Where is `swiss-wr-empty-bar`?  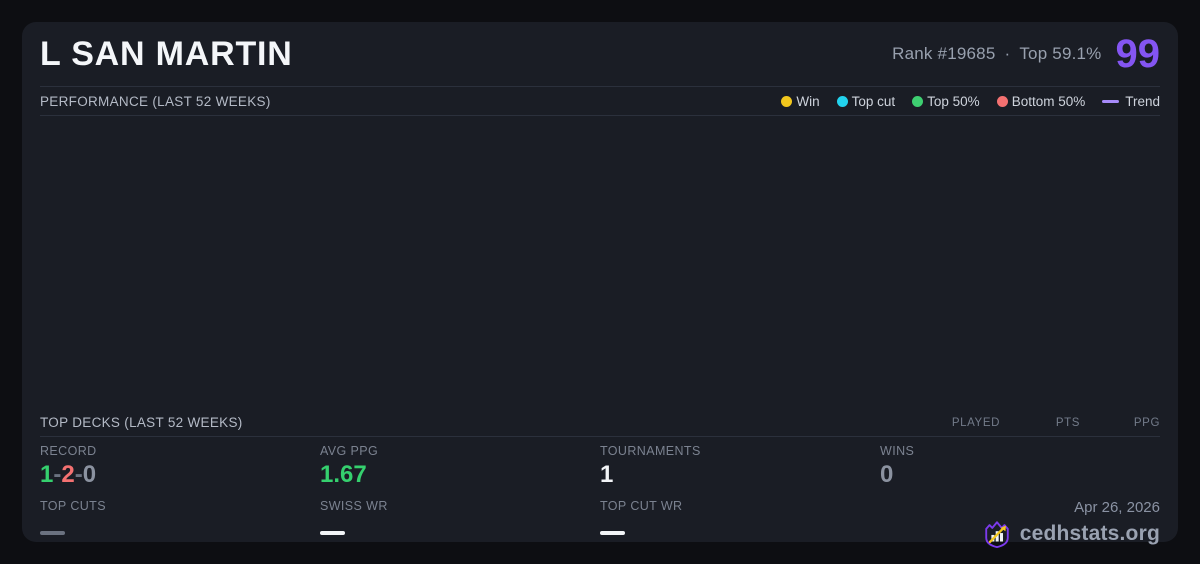 swiss-wr-empty-bar is located at coordinates (332, 532).